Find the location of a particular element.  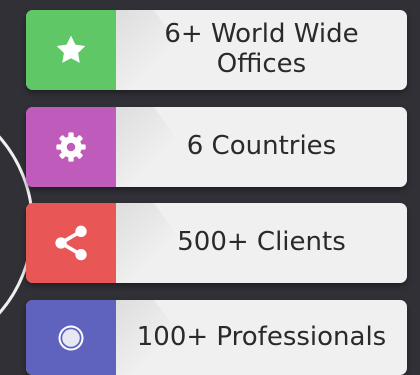

stat-label: 6+ World Wide Offices is located at coordinates (261, 49).